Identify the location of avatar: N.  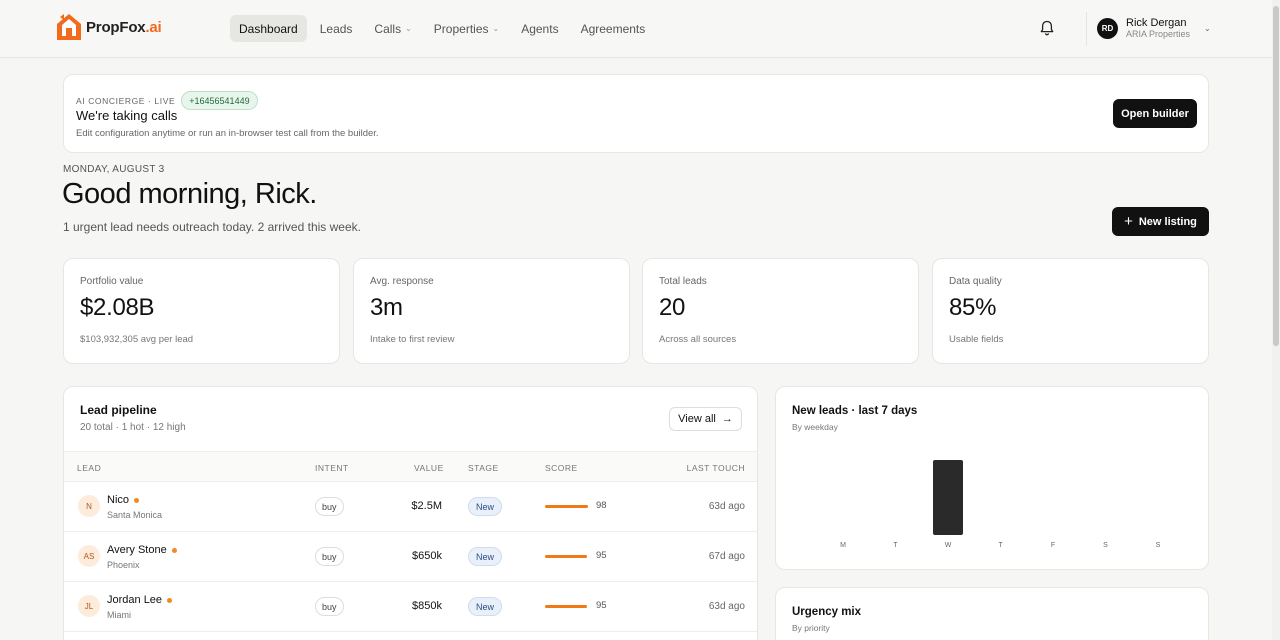
(89, 506).